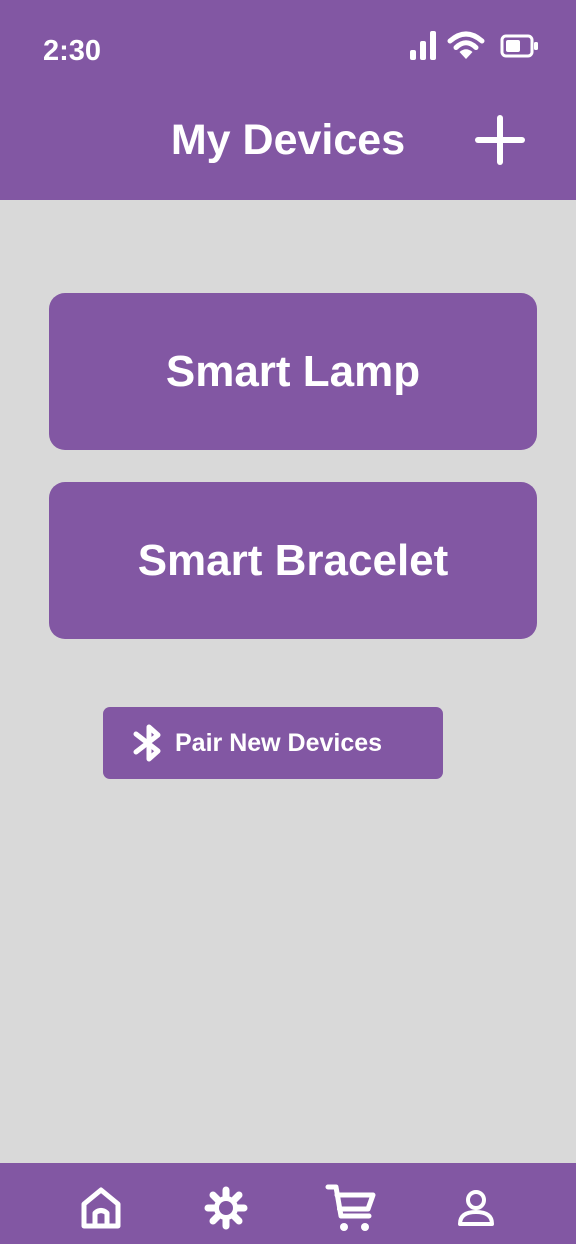 The height and width of the screenshot is (1244, 576). I want to click on nav-profile, so click(476, 1208).